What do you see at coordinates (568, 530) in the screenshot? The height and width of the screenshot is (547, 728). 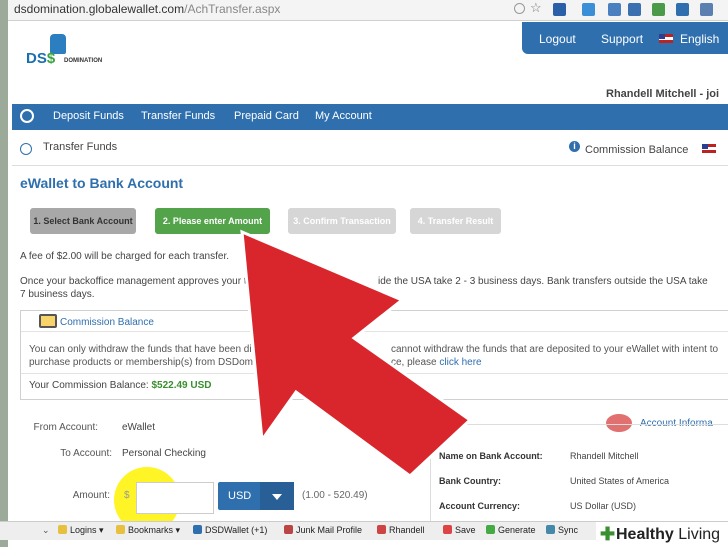 I see `bookmark-label: Sync` at bounding box center [568, 530].